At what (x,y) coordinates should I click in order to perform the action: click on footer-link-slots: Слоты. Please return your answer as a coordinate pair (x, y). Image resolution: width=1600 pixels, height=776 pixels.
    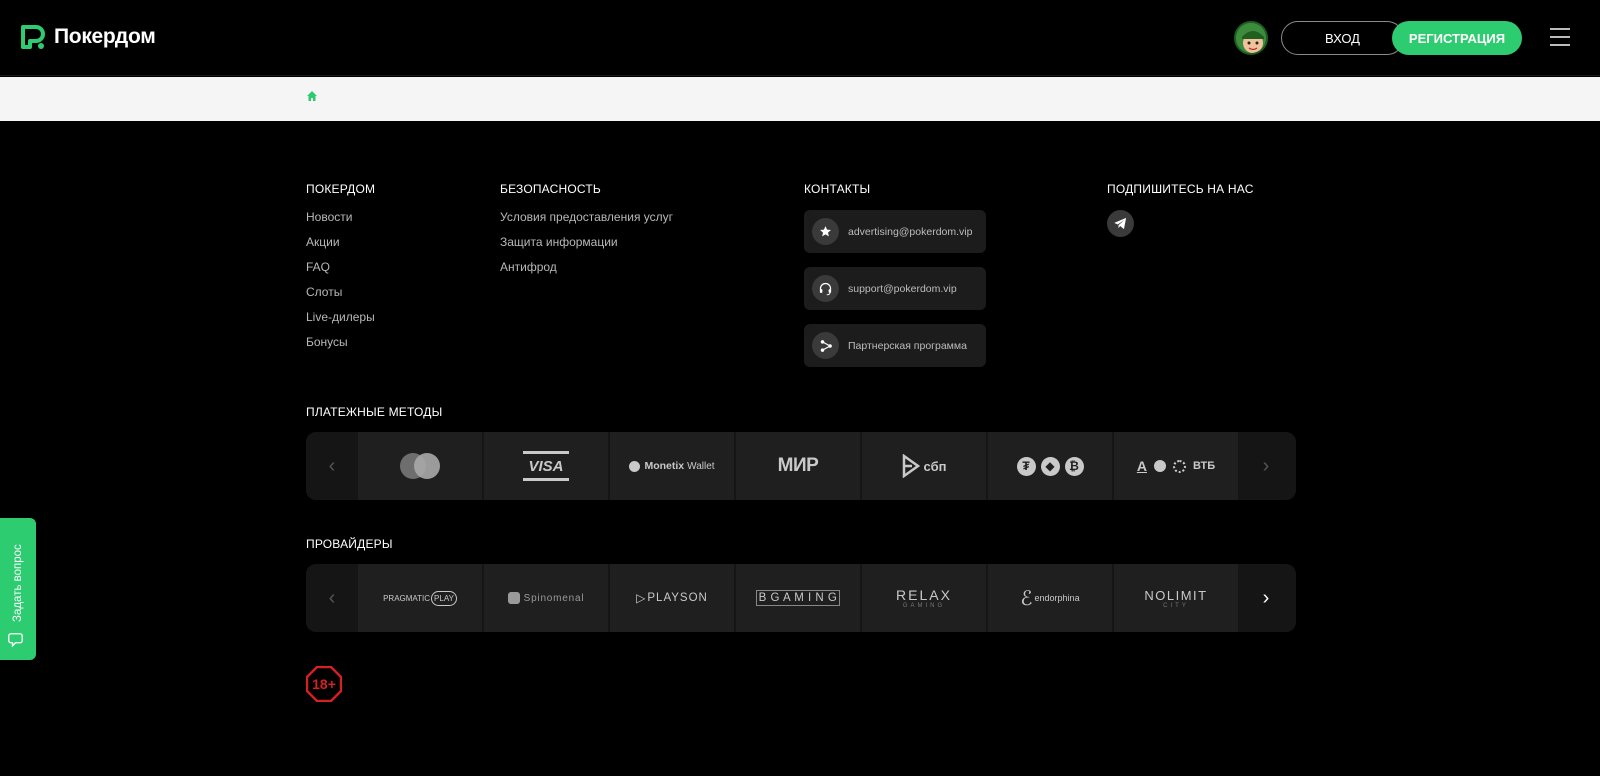
    Looking at the image, I should click on (340, 297).